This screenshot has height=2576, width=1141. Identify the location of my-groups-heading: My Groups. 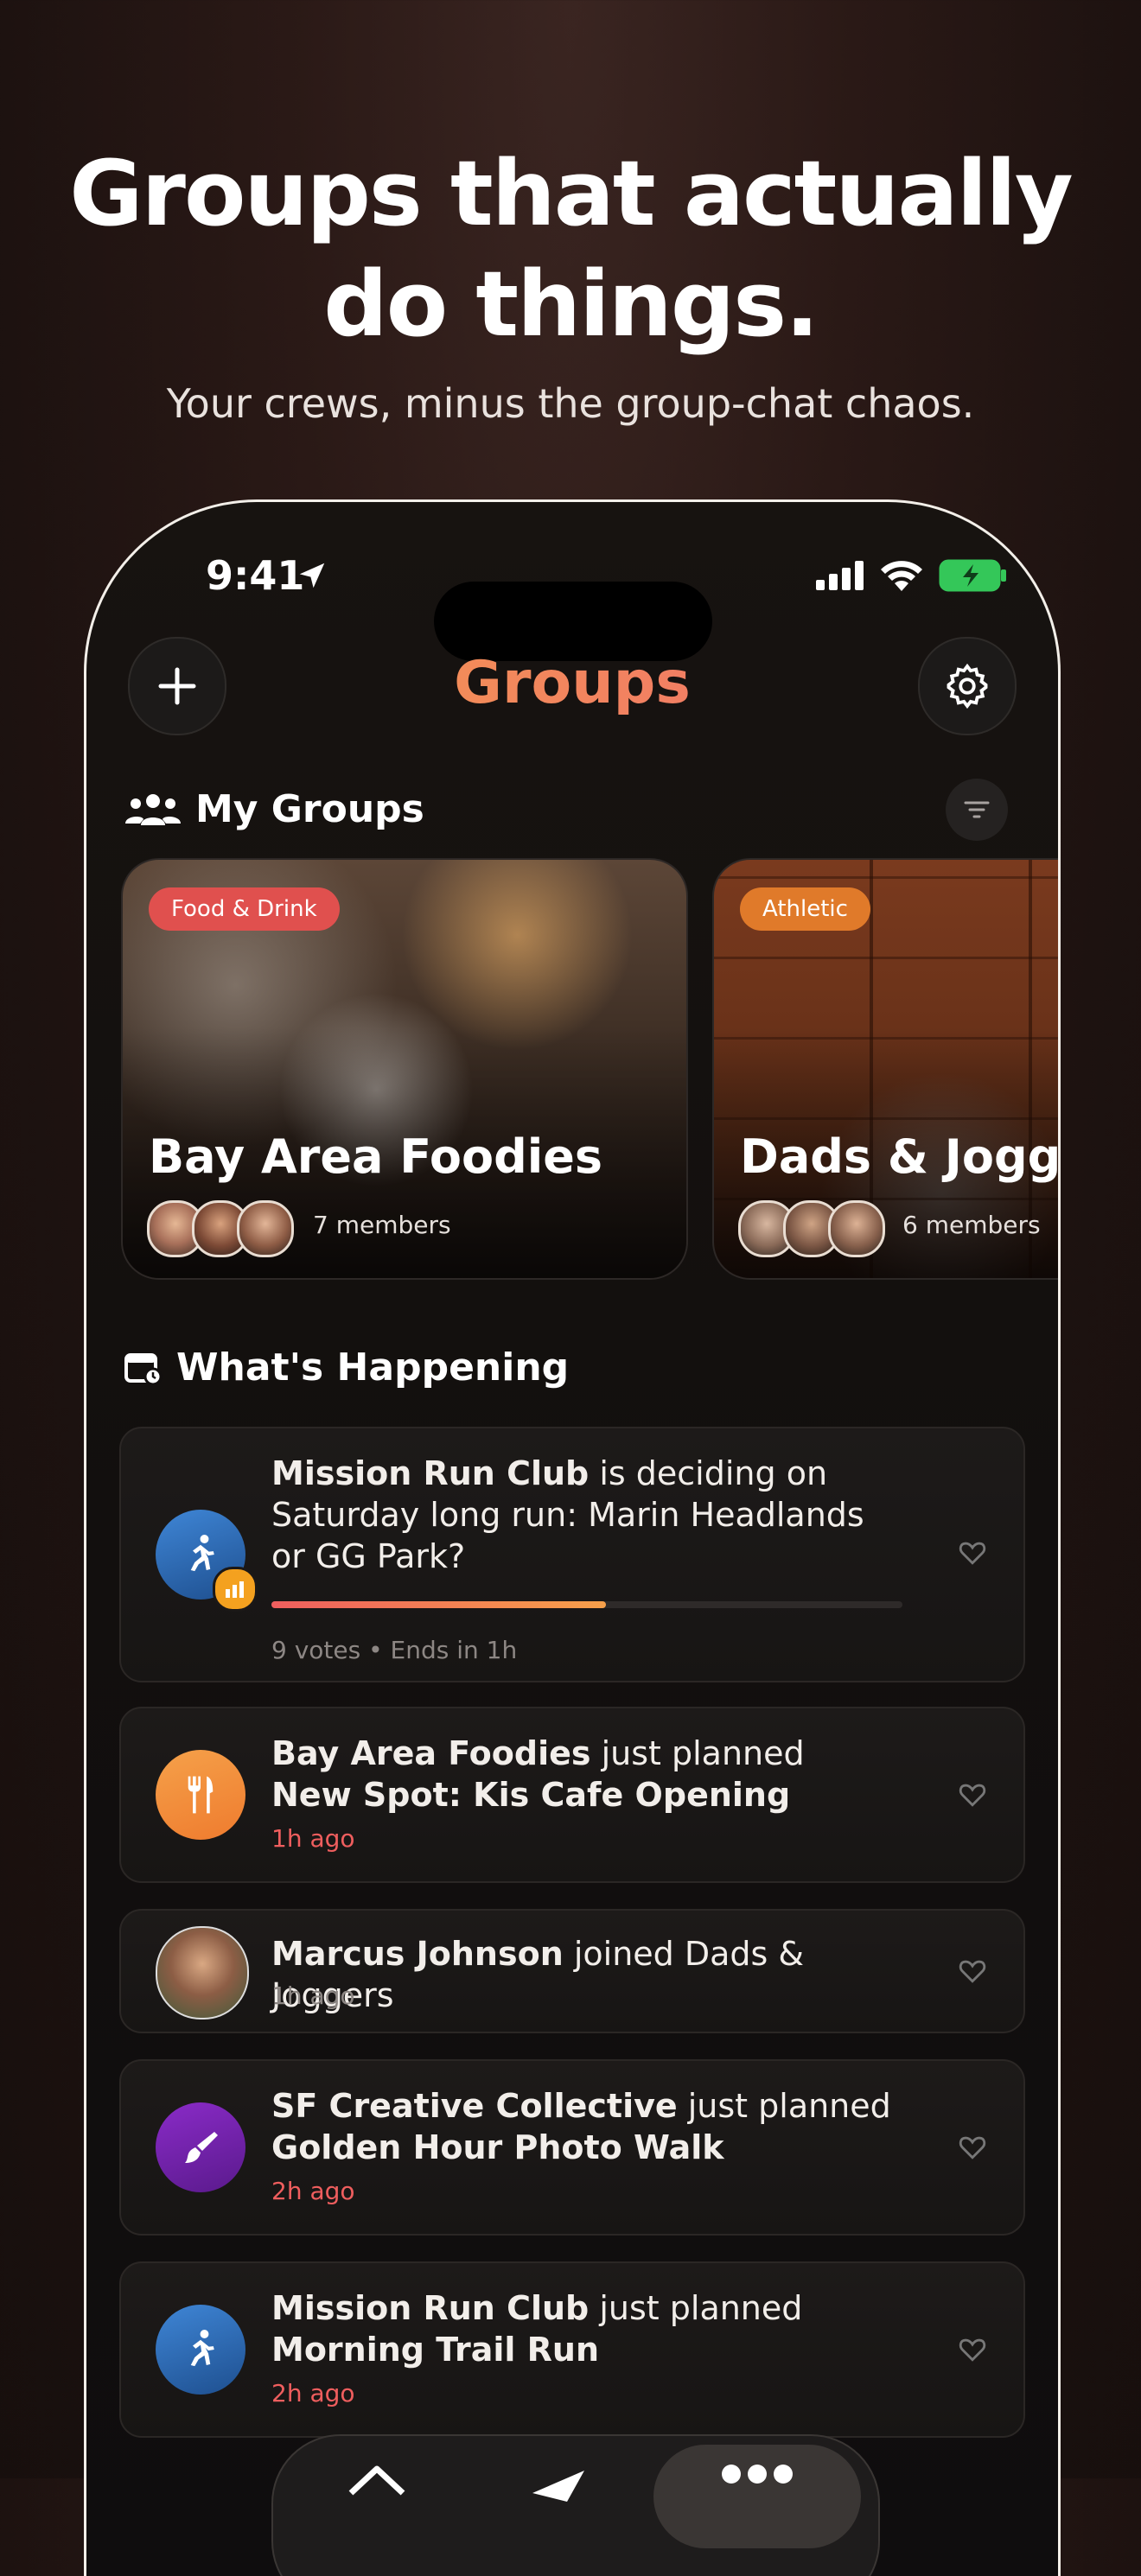
(274, 809).